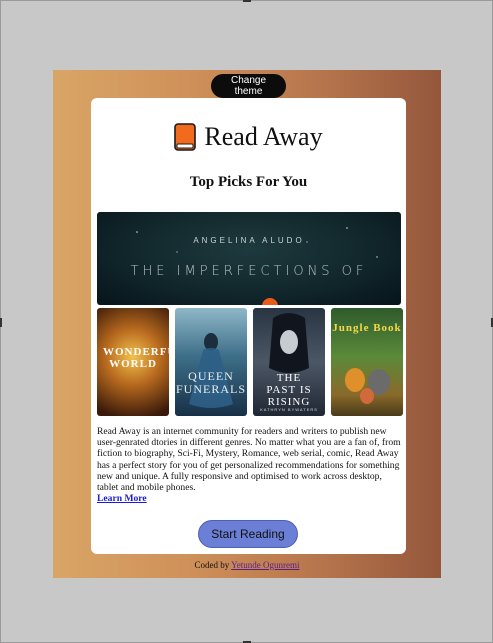 The width and height of the screenshot is (493, 643). What do you see at coordinates (265, 565) in the screenshot?
I see `author-link: Yetunde Ogunremi` at bounding box center [265, 565].